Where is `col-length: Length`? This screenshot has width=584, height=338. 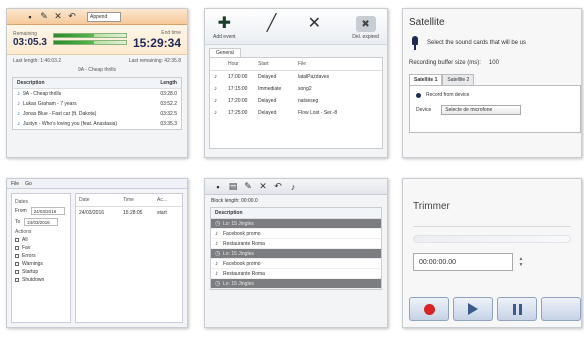
col-length: Length is located at coordinates (168, 83).